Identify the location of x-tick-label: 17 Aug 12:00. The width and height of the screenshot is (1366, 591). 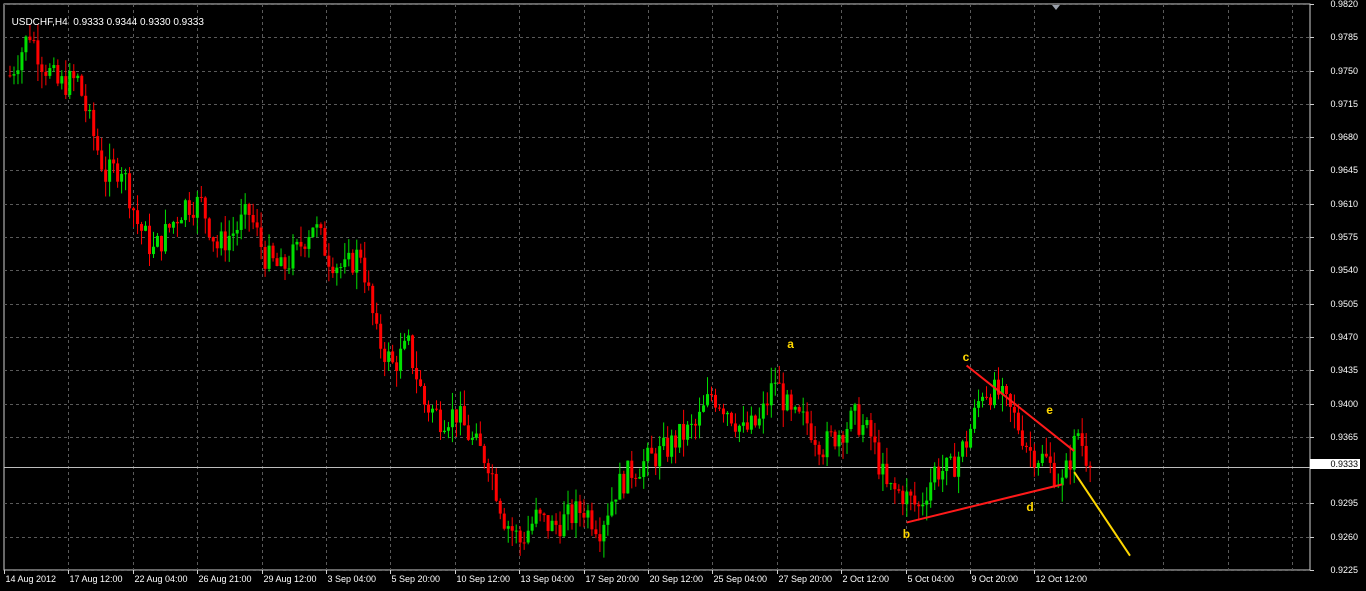
(96, 579).